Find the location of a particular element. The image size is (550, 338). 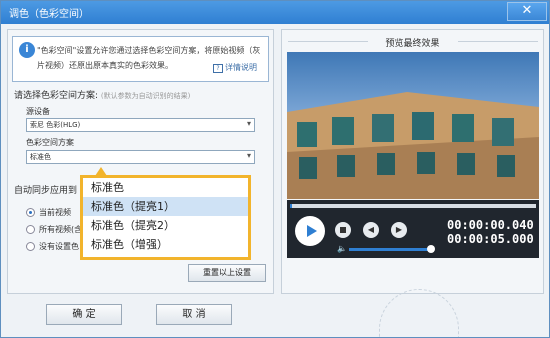

info-icon: i is located at coordinates (27, 50).